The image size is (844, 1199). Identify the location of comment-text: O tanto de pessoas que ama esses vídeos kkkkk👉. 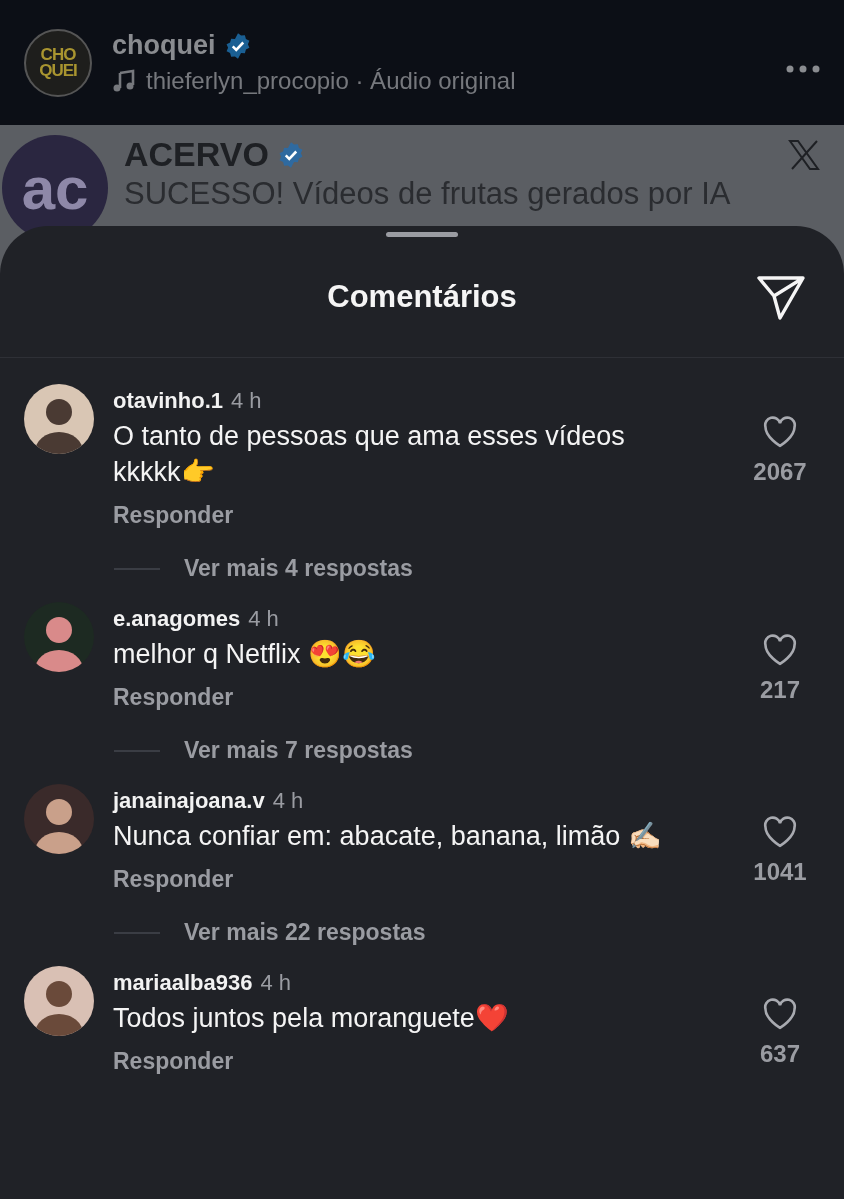
(369, 454).